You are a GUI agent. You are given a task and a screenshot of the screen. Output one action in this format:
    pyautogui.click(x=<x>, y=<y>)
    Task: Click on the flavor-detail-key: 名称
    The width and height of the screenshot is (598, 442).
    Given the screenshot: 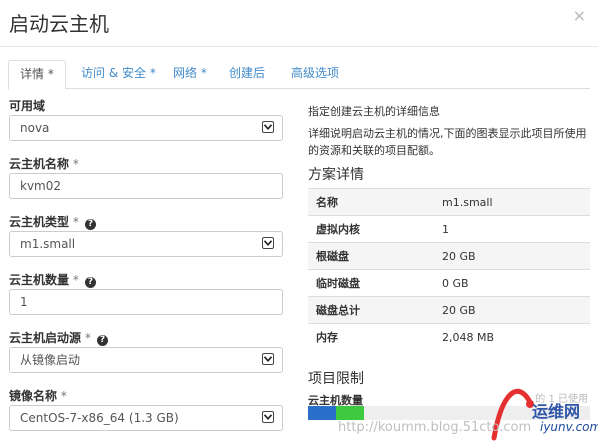 What is the action you would take?
    pyautogui.click(x=371, y=202)
    